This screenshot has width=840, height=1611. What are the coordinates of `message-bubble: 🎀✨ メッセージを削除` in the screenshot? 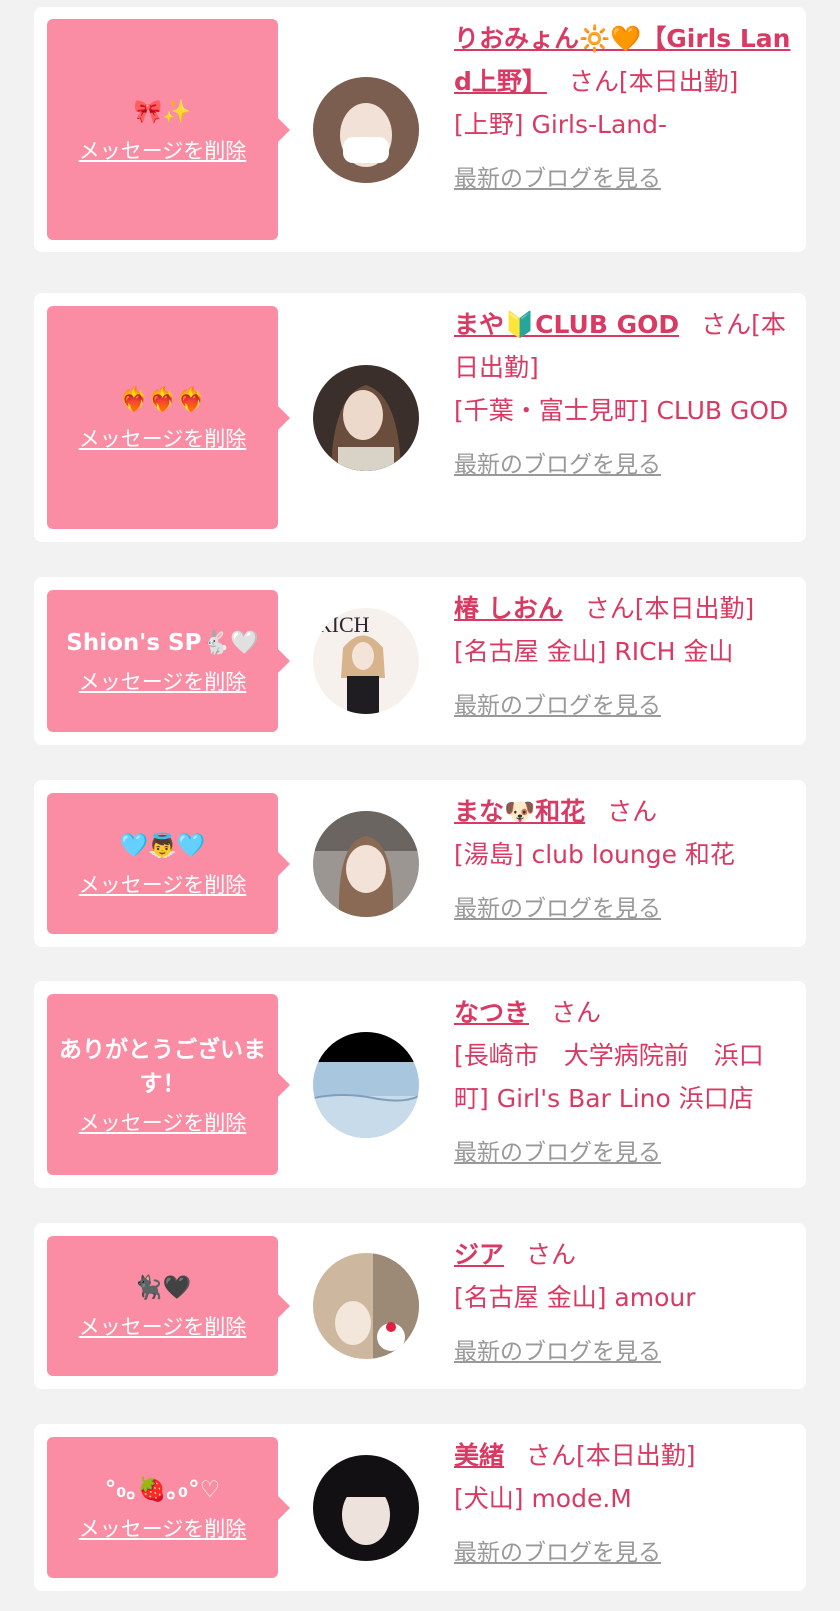 It's located at (168, 129).